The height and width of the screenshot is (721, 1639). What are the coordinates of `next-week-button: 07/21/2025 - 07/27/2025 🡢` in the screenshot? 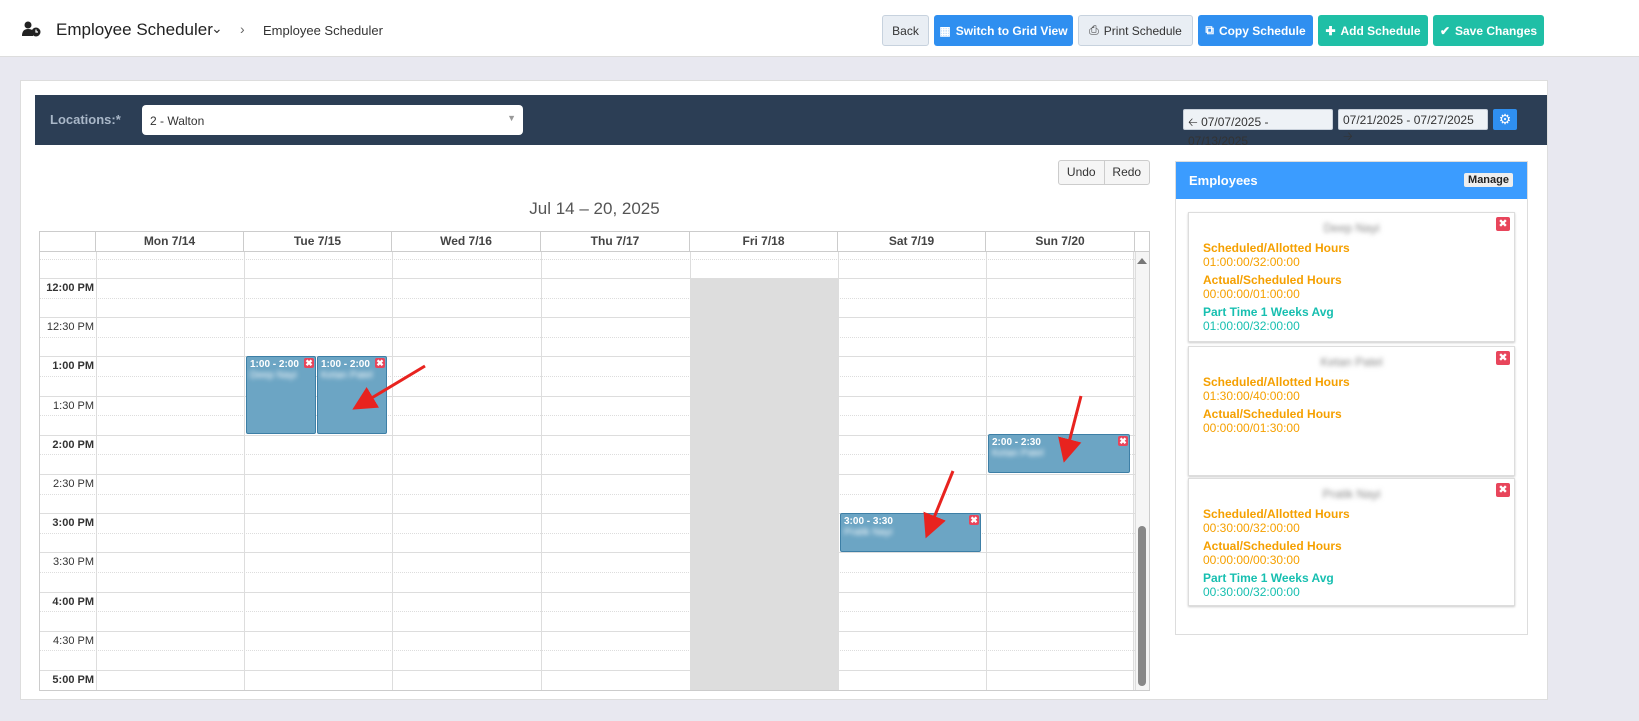 It's located at (1413, 126).